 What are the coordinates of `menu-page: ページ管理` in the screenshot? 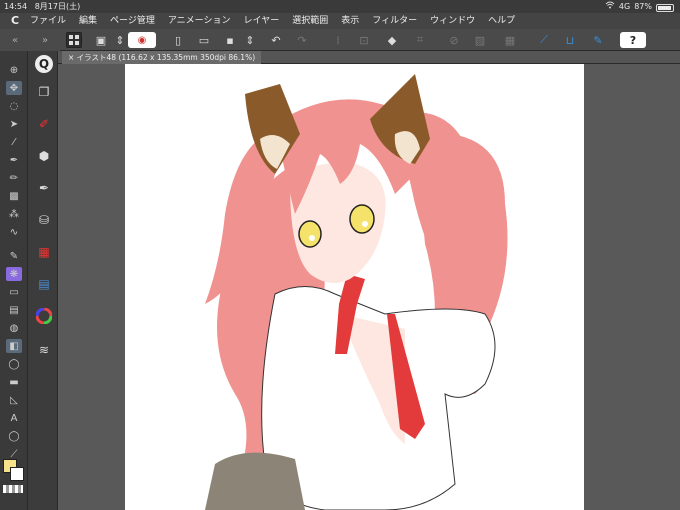 It's located at (132, 21).